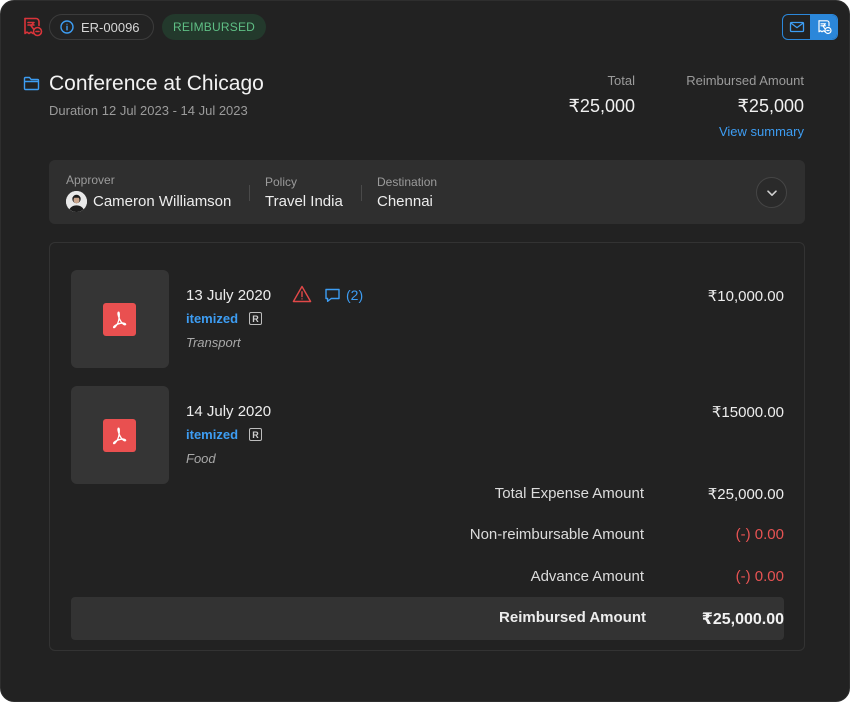  I want to click on advance-label: Advance Amount, so click(587, 576).